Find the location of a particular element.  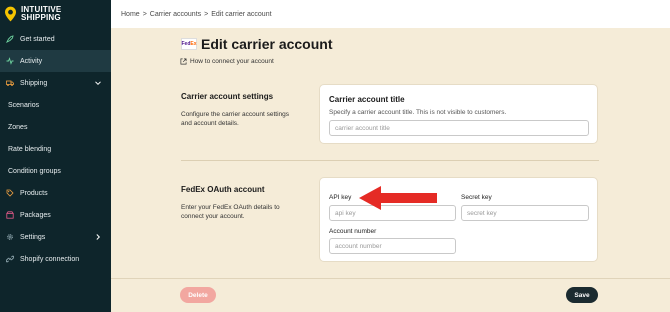

brand-name: INTUITIVE SHIPPING is located at coordinates (41, 14).